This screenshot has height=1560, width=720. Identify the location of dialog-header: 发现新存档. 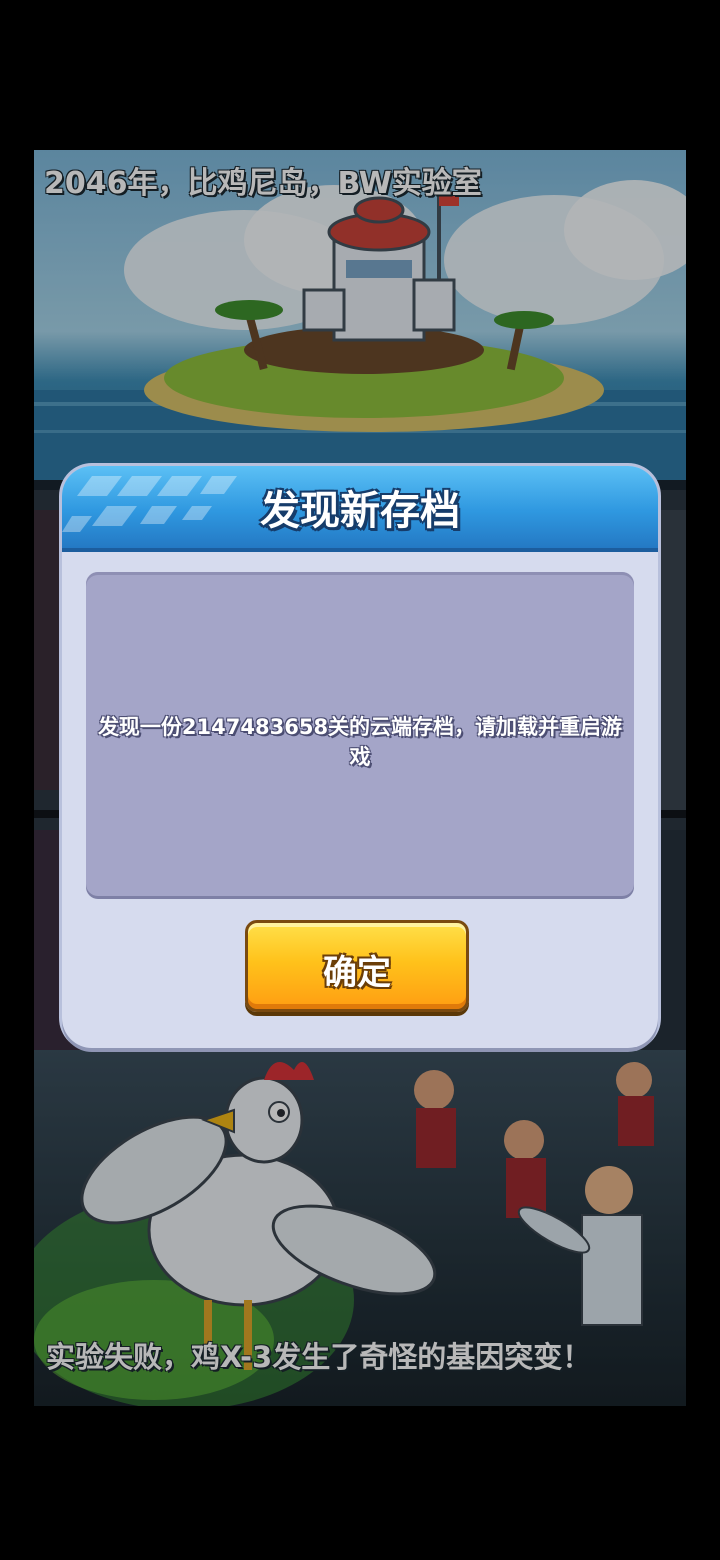
(360, 509).